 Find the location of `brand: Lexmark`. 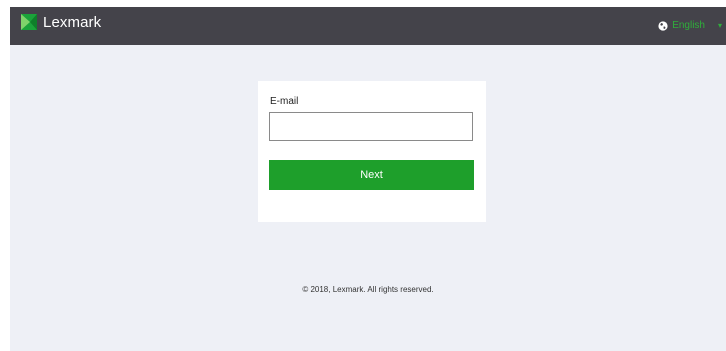

brand: Lexmark is located at coordinates (61, 22).